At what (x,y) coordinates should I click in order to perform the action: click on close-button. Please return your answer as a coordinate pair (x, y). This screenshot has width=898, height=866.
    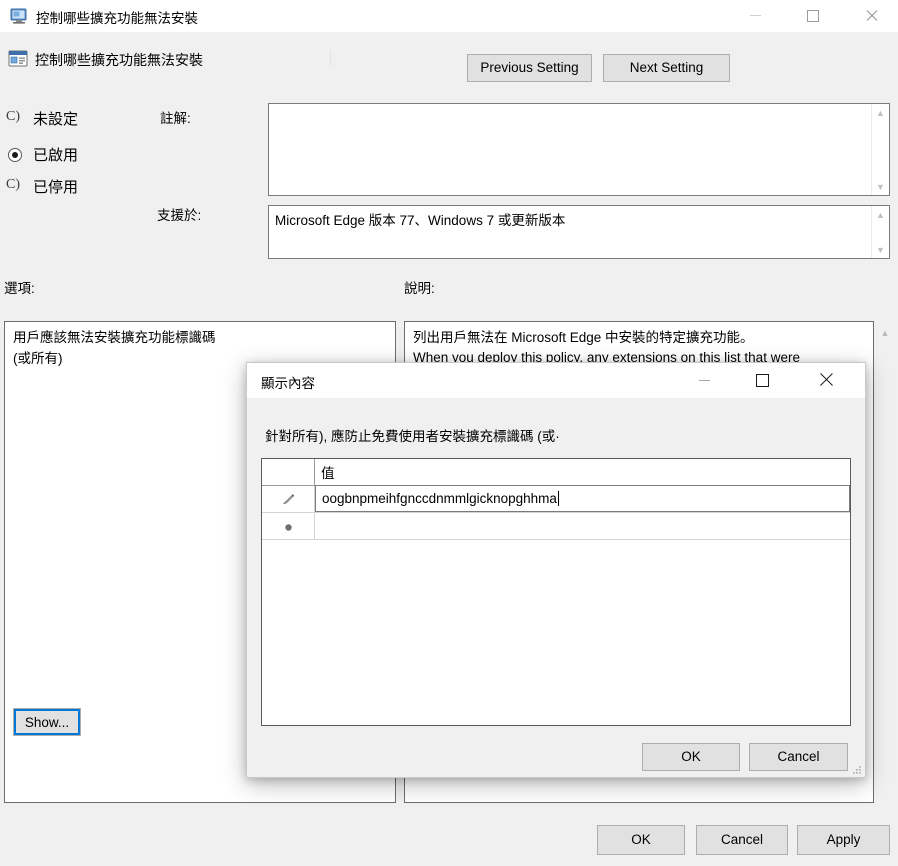
    Looking at the image, I should click on (871, 15).